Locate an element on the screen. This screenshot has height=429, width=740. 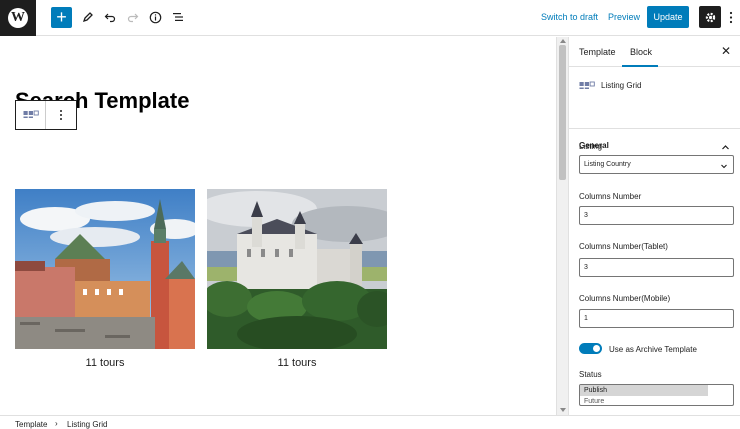
archive-template-label: Use as Archive Template is located at coordinates (653, 349).